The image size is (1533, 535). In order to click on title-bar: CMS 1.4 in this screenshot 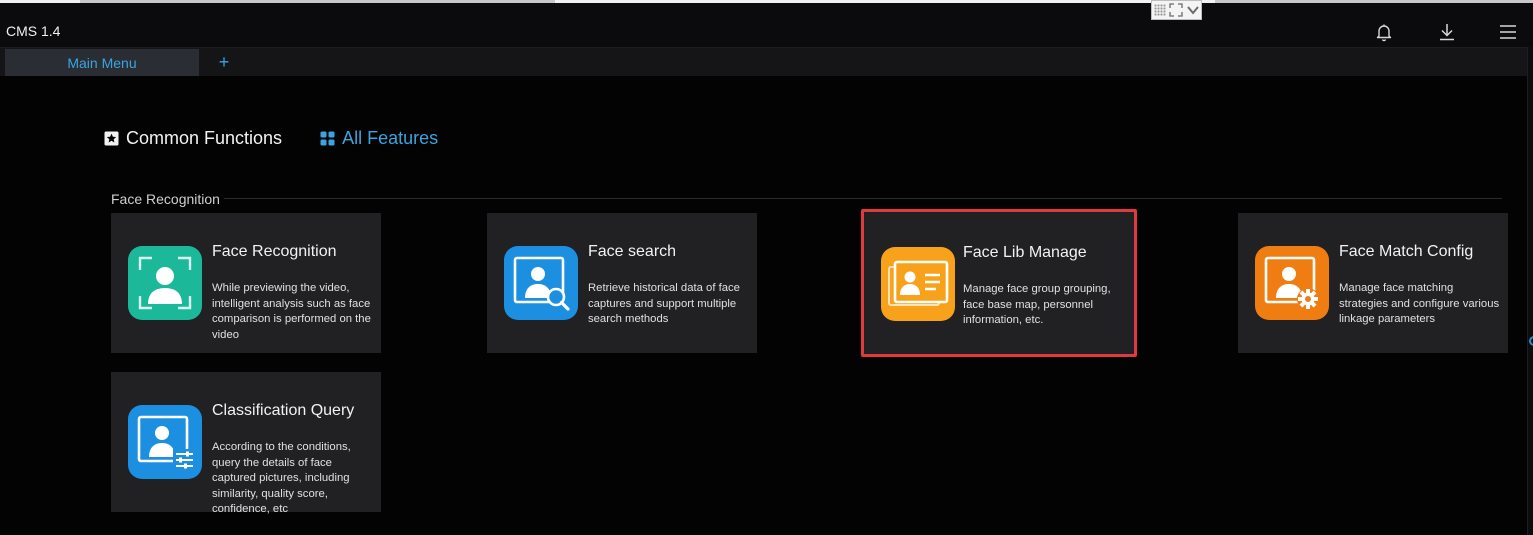, I will do `click(766, 25)`.